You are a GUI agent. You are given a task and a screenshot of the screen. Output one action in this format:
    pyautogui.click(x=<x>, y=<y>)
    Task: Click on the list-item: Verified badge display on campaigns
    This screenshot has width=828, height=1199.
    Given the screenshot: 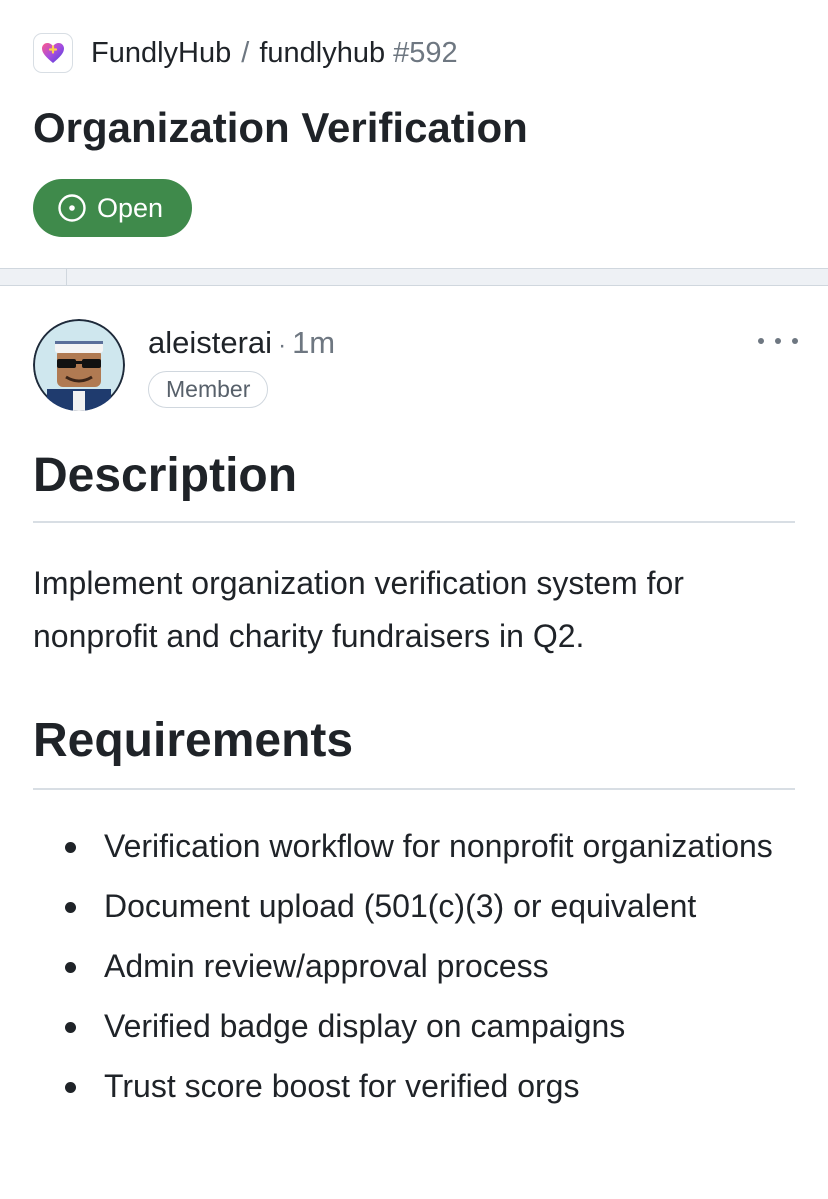 What is the action you would take?
    pyautogui.click(x=414, y=1026)
    